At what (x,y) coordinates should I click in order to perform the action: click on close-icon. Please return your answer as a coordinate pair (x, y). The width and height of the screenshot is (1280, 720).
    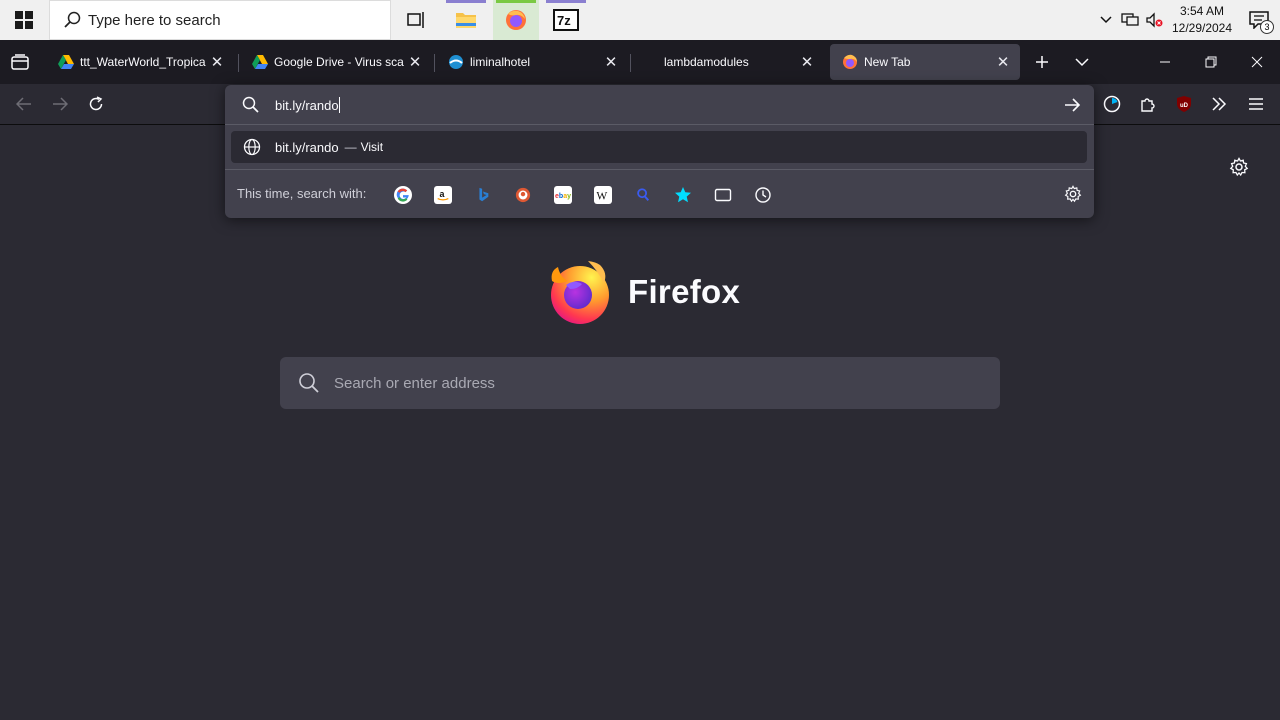
    Looking at the image, I should click on (1257, 62).